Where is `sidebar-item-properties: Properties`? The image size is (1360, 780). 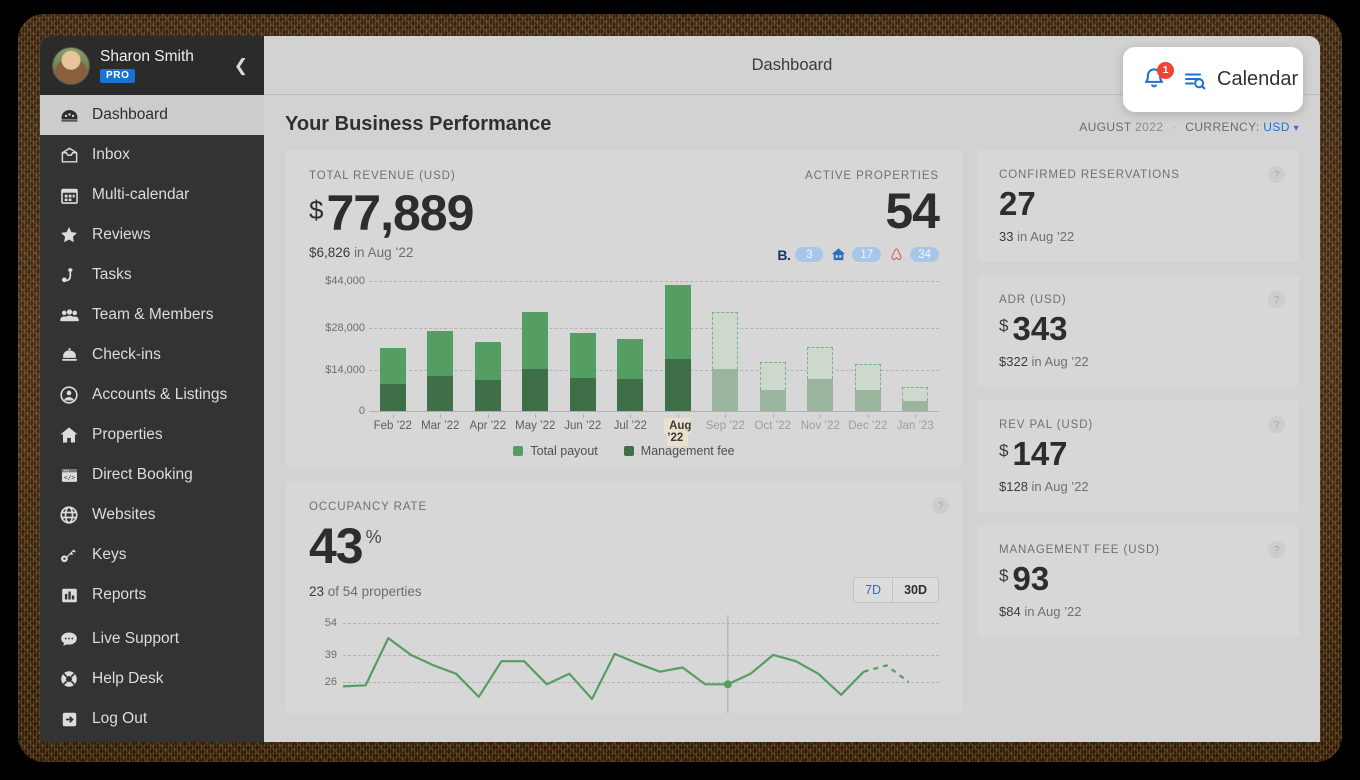 sidebar-item-properties: Properties is located at coordinates (152, 435).